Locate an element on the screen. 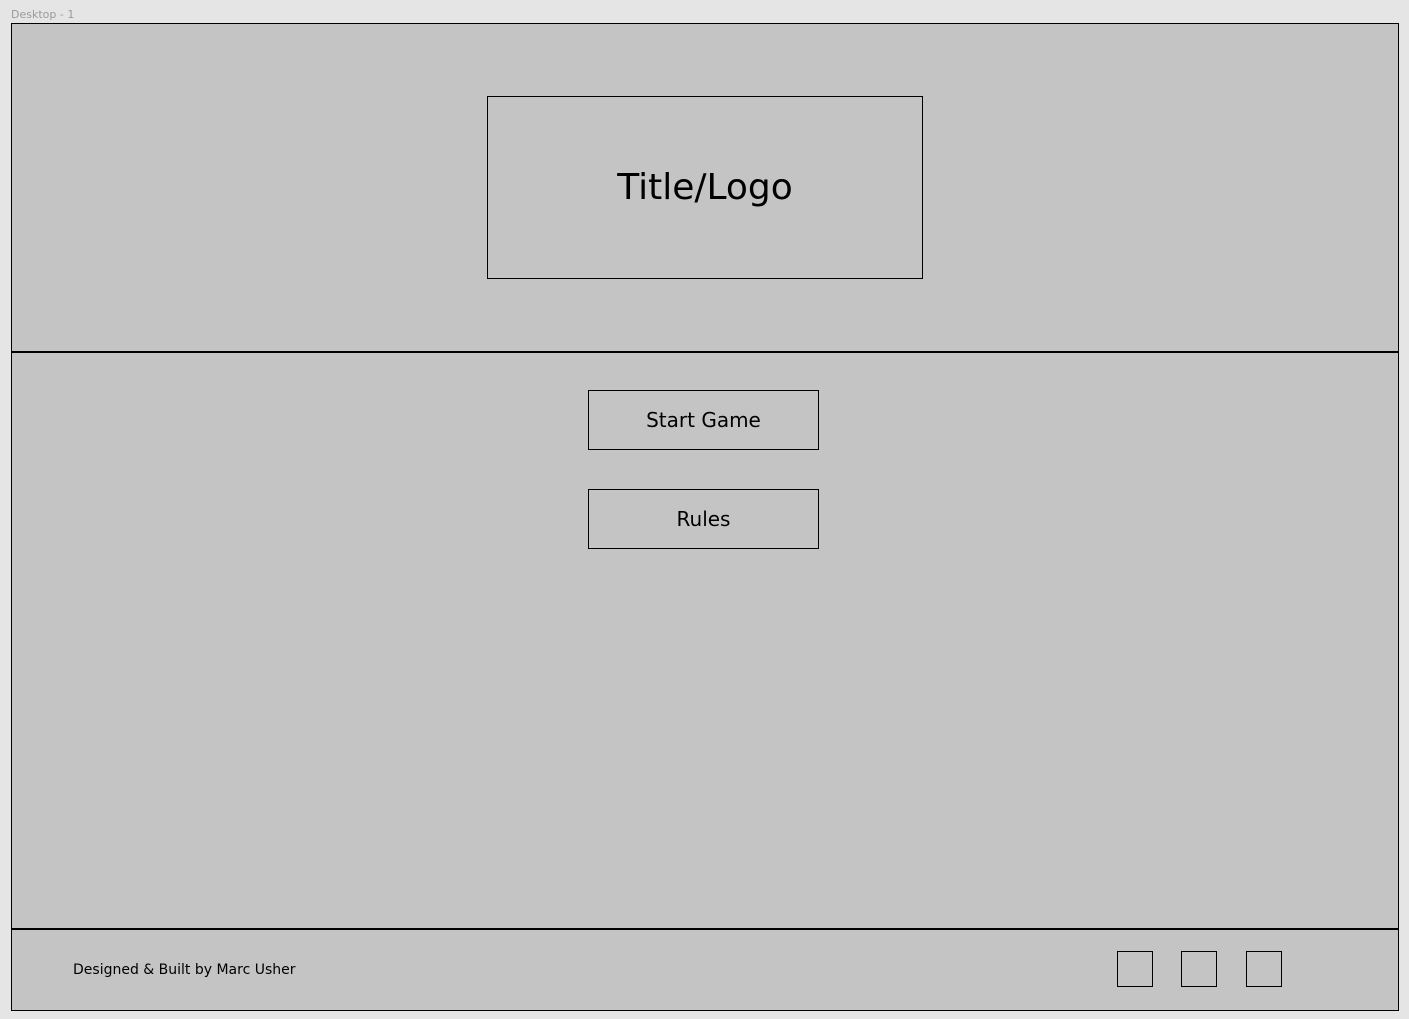 Image resolution: width=1409 pixels, height=1019 pixels. start-game-button: Start Game is located at coordinates (703, 420).